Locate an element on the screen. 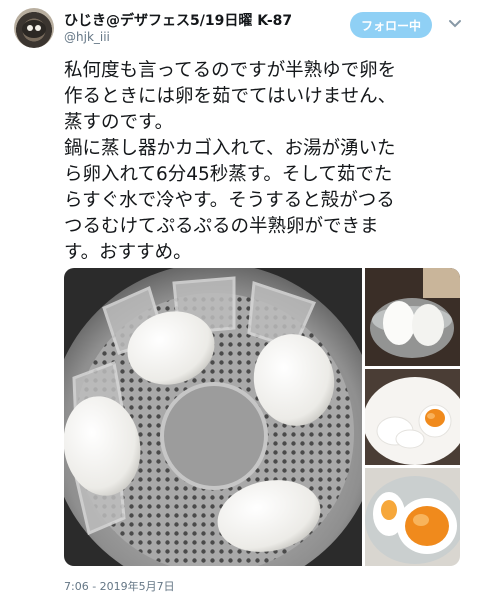  photo-soft-boiled-egg-yolk-closeup is located at coordinates (412, 517).